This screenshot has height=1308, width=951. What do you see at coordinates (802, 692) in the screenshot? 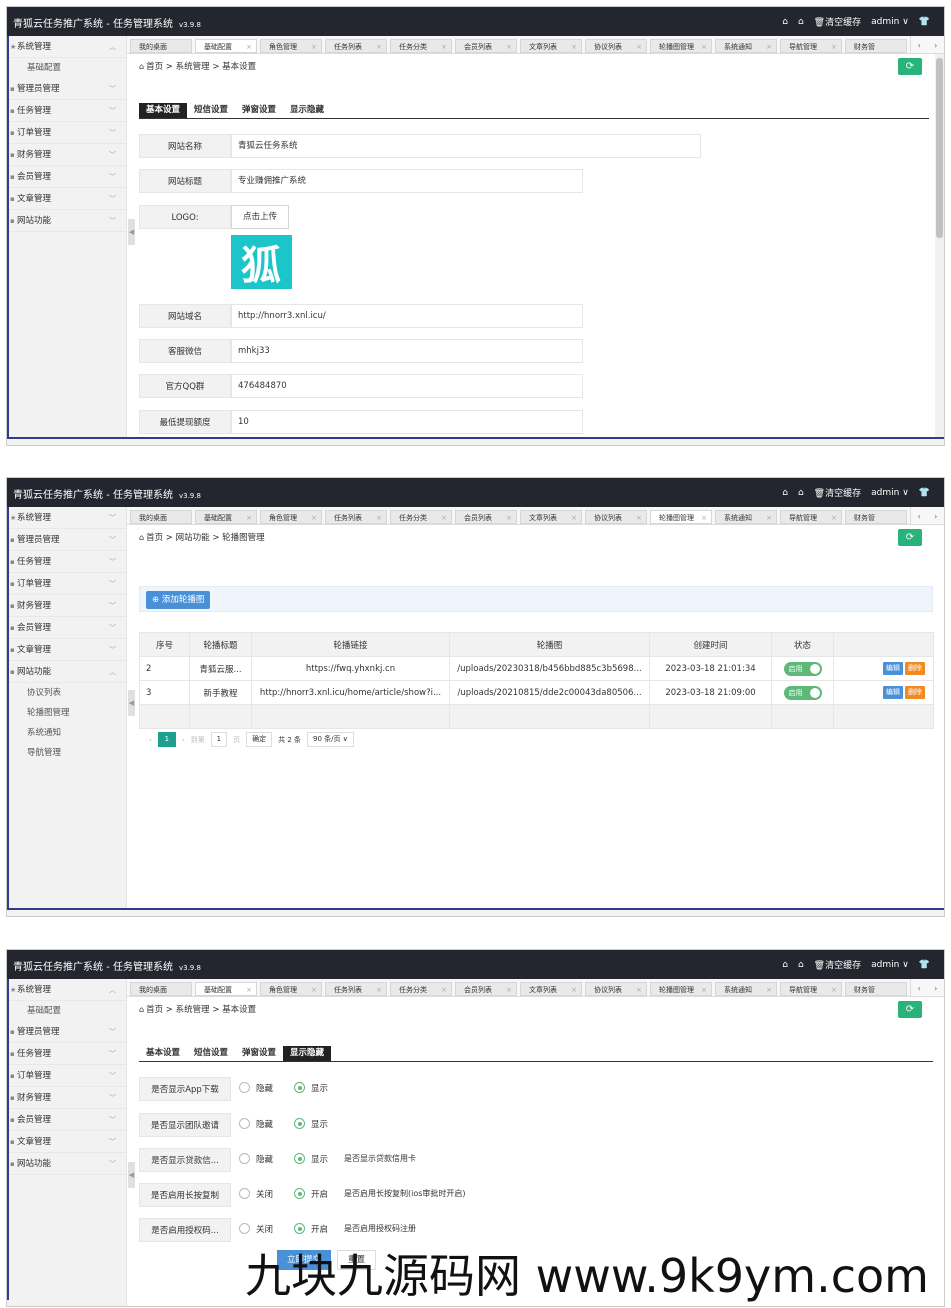
I see `status-toggle: 启用` at bounding box center [802, 692].